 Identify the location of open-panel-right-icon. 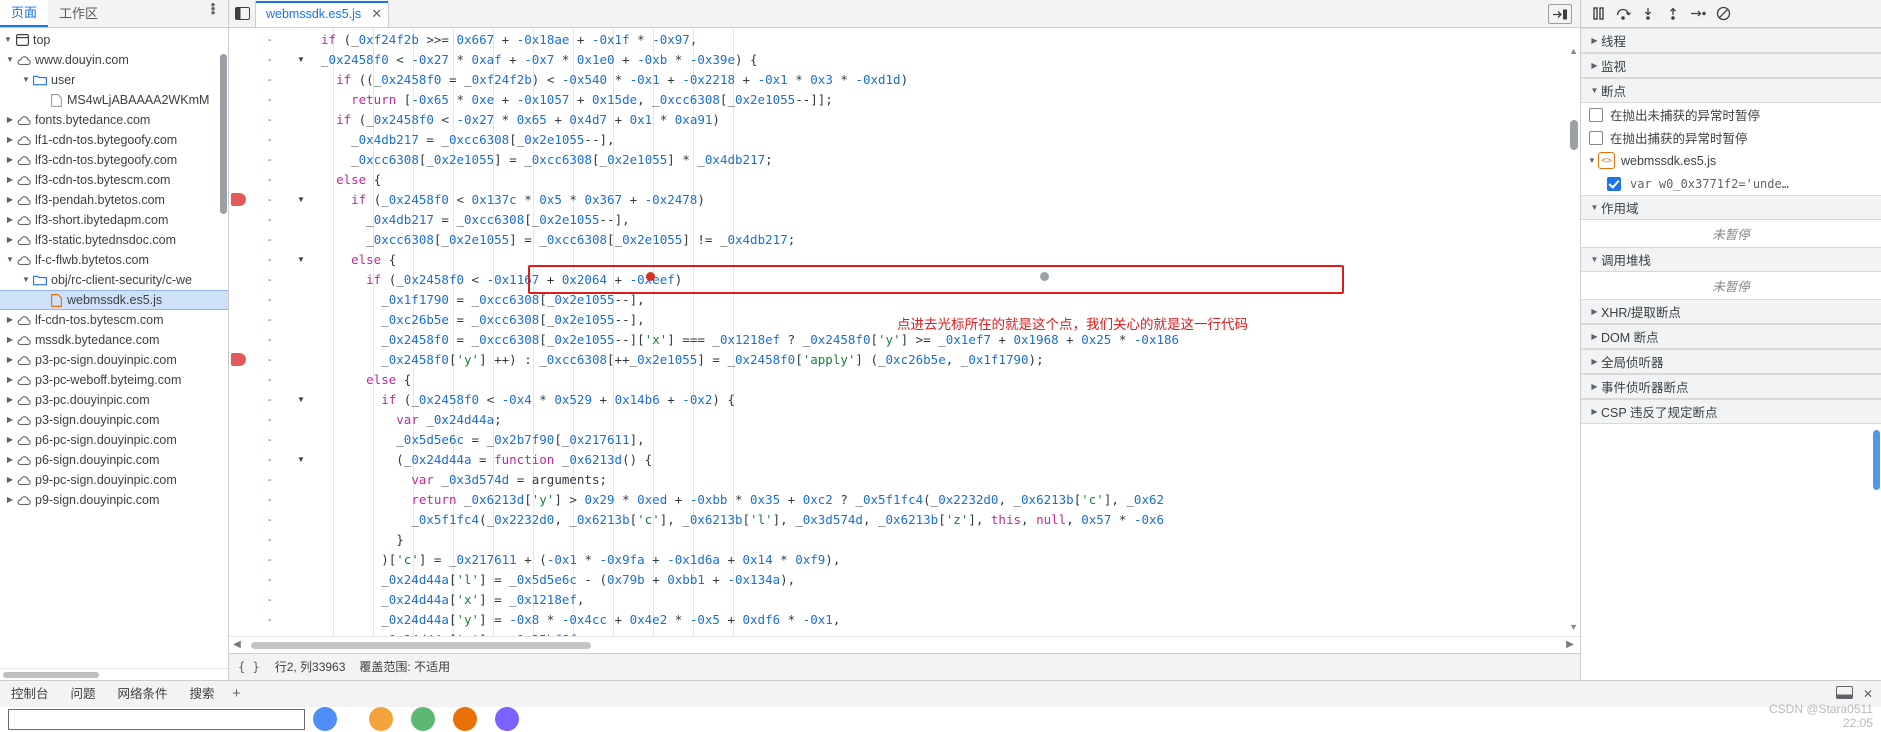
(1560, 14).